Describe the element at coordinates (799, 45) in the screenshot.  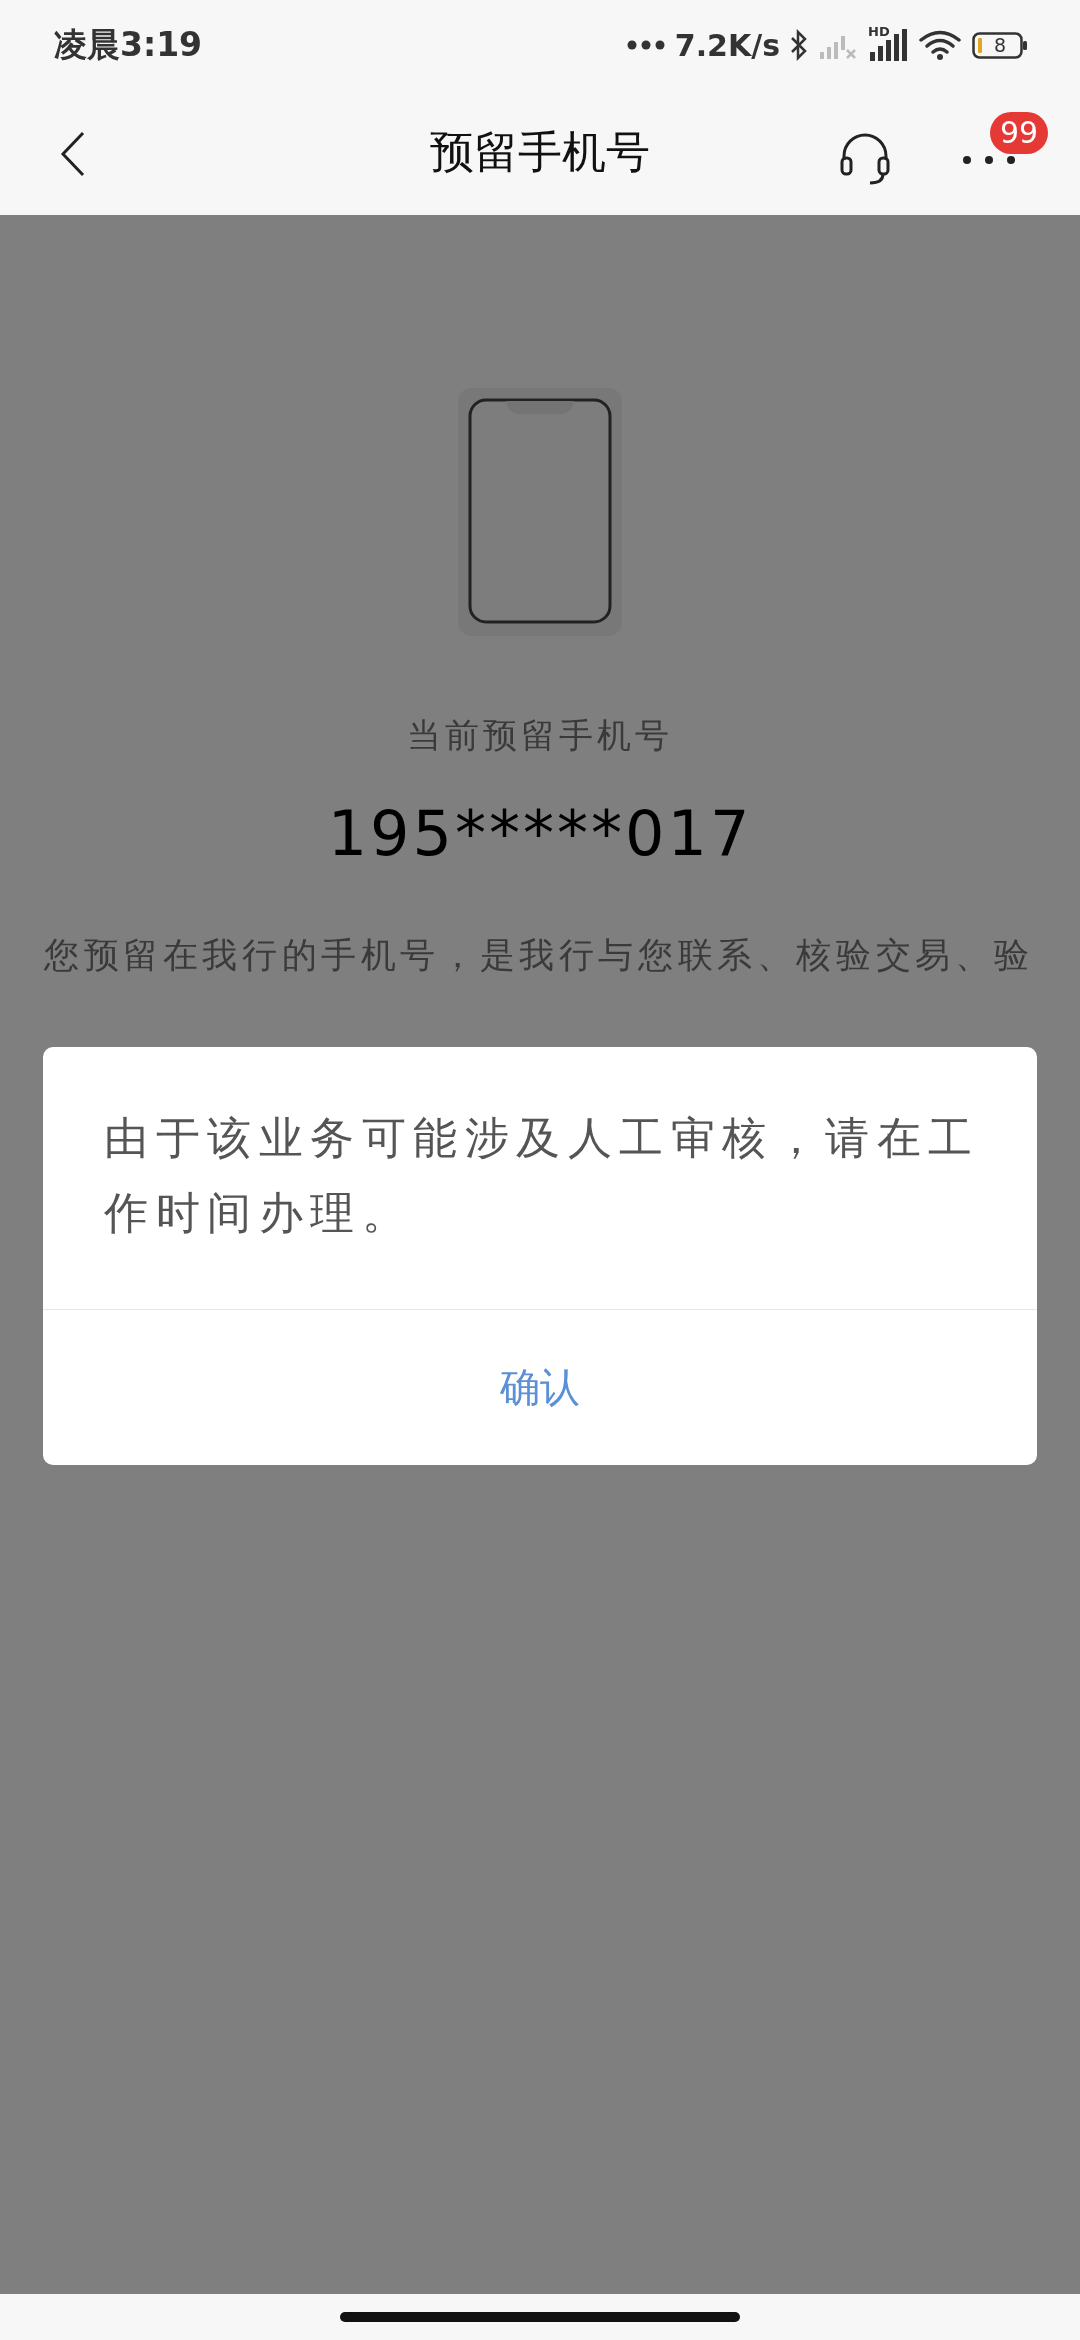
I see `bluetooth-icon` at that location.